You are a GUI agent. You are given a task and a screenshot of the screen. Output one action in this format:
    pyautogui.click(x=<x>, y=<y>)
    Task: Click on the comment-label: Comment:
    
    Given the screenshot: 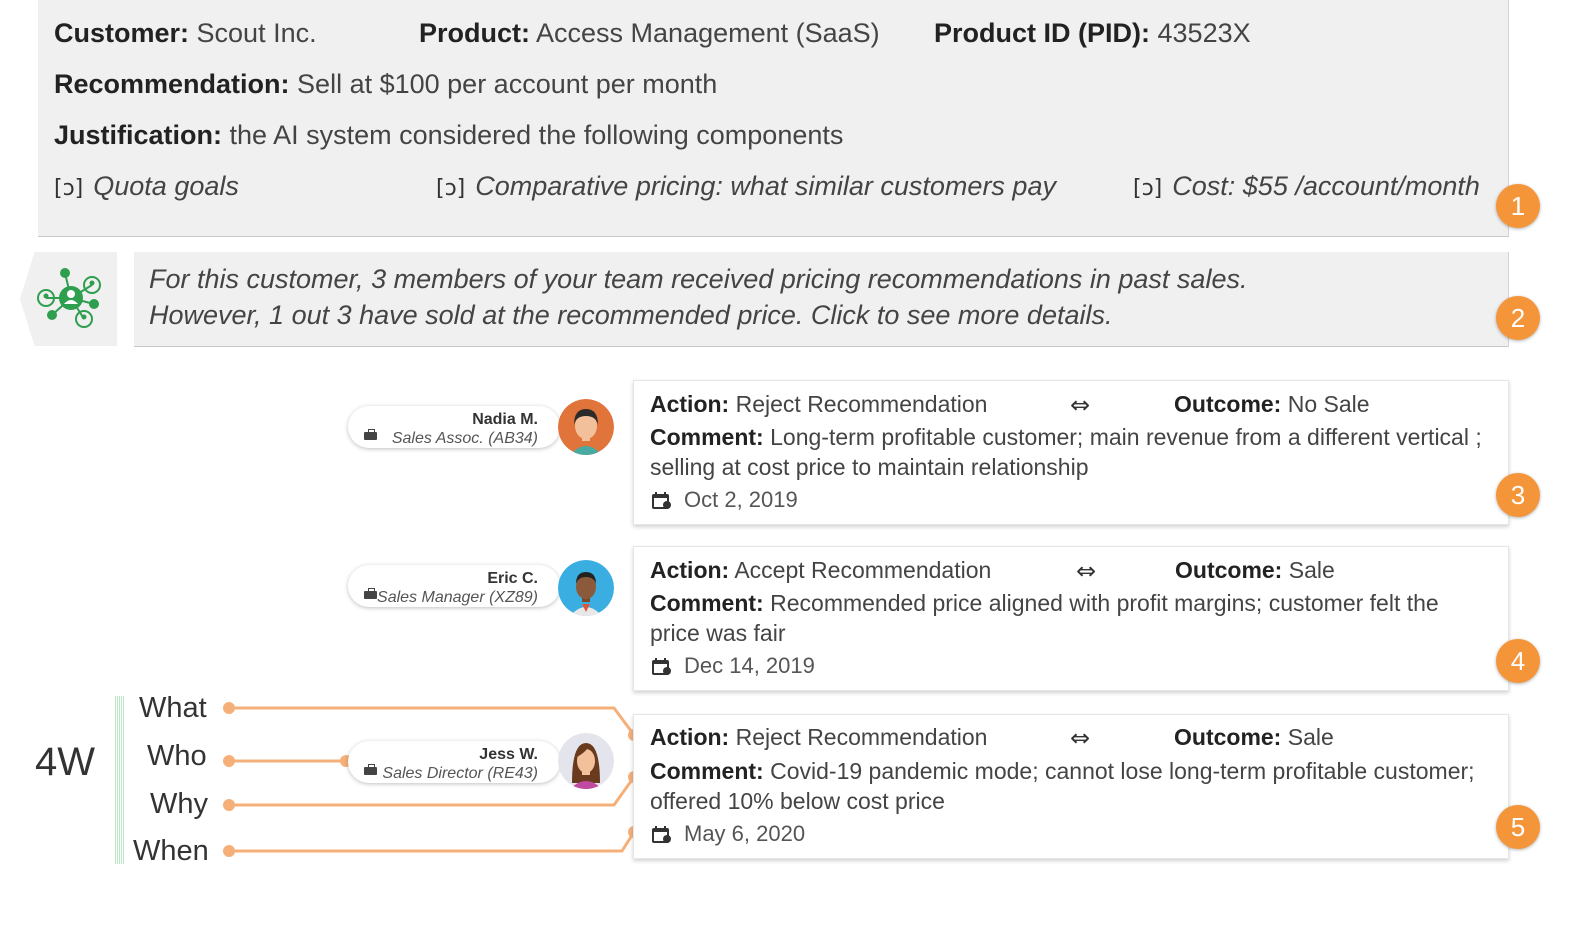 What is the action you would take?
    pyautogui.click(x=707, y=771)
    